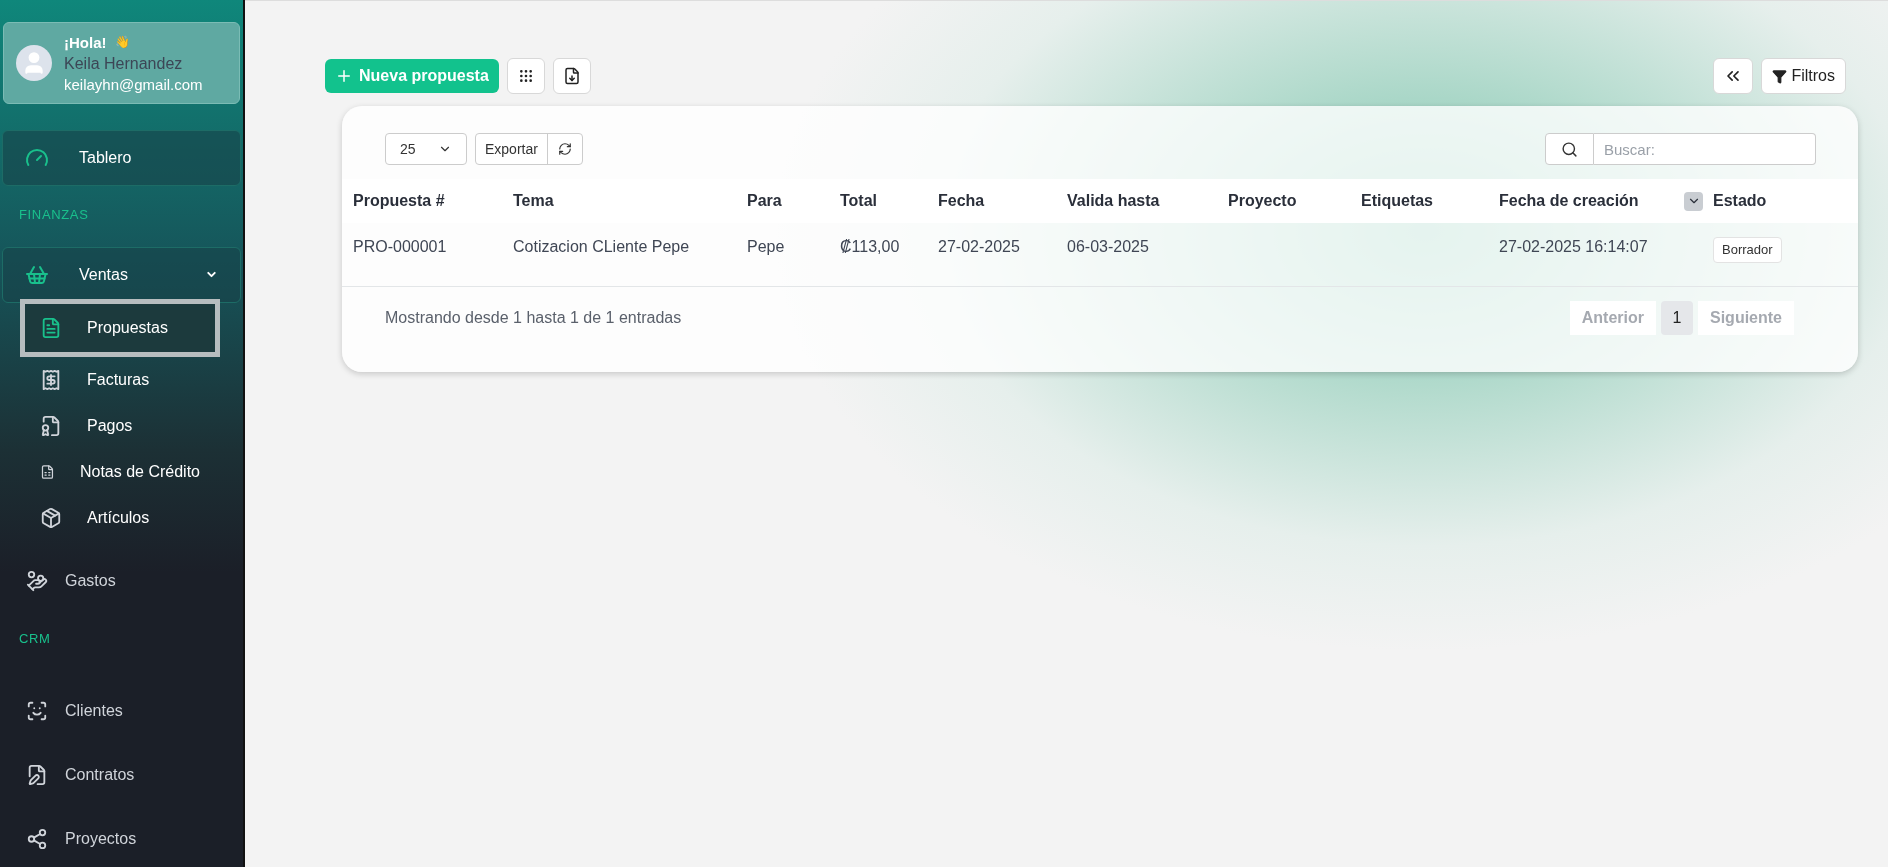 Image resolution: width=1888 pixels, height=867 pixels. Describe the element at coordinates (1294, 201) in the screenshot. I see `column-header: Proyecto` at that location.